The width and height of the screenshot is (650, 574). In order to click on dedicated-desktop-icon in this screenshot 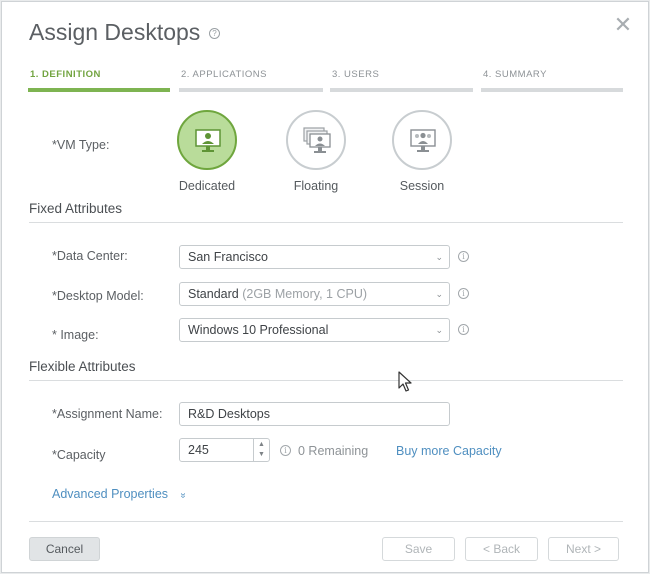, I will do `click(207, 140)`.